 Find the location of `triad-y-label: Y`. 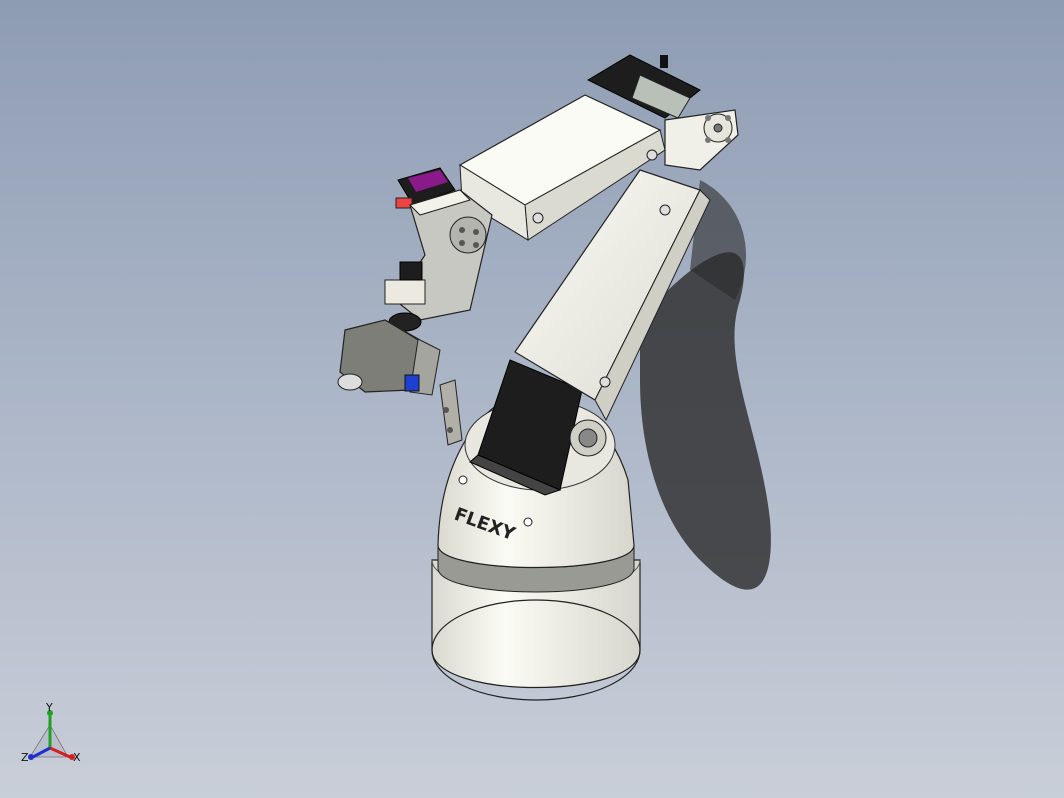

triad-y-label: Y is located at coordinates (49, 707).